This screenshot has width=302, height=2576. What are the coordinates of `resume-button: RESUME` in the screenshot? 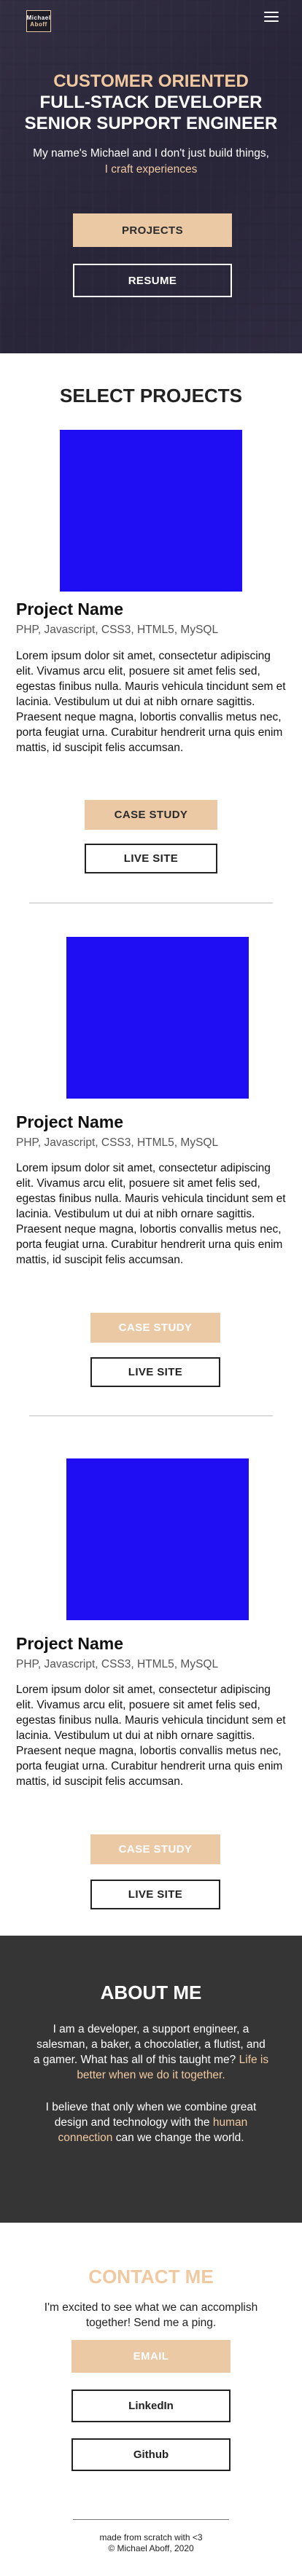 It's located at (152, 280).